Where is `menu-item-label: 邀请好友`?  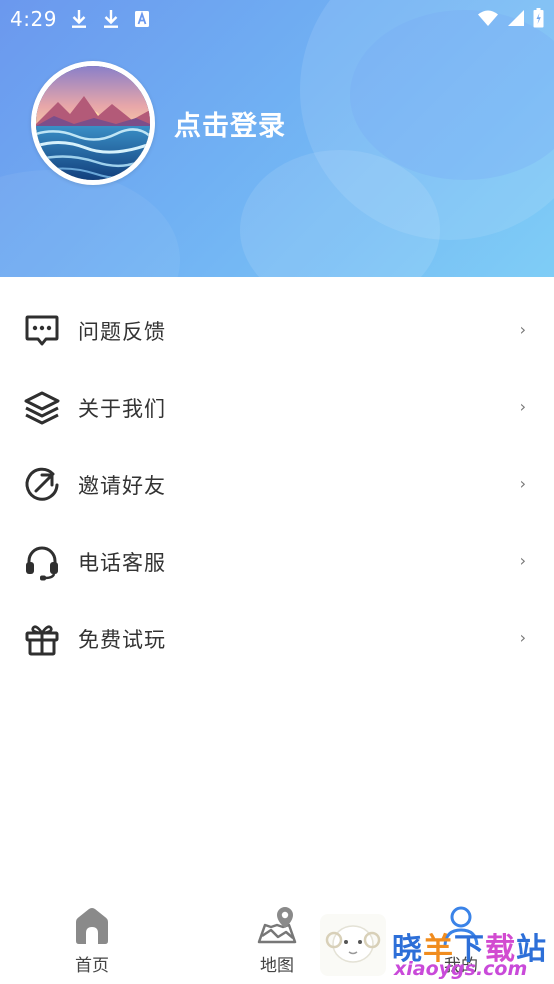
menu-item-label: 邀请好友 is located at coordinates (122, 486).